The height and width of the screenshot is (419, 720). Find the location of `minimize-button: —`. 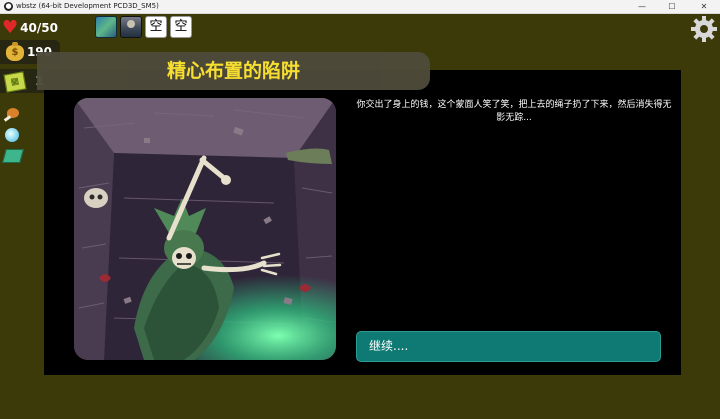

minimize-button: — is located at coordinates (642, 6).